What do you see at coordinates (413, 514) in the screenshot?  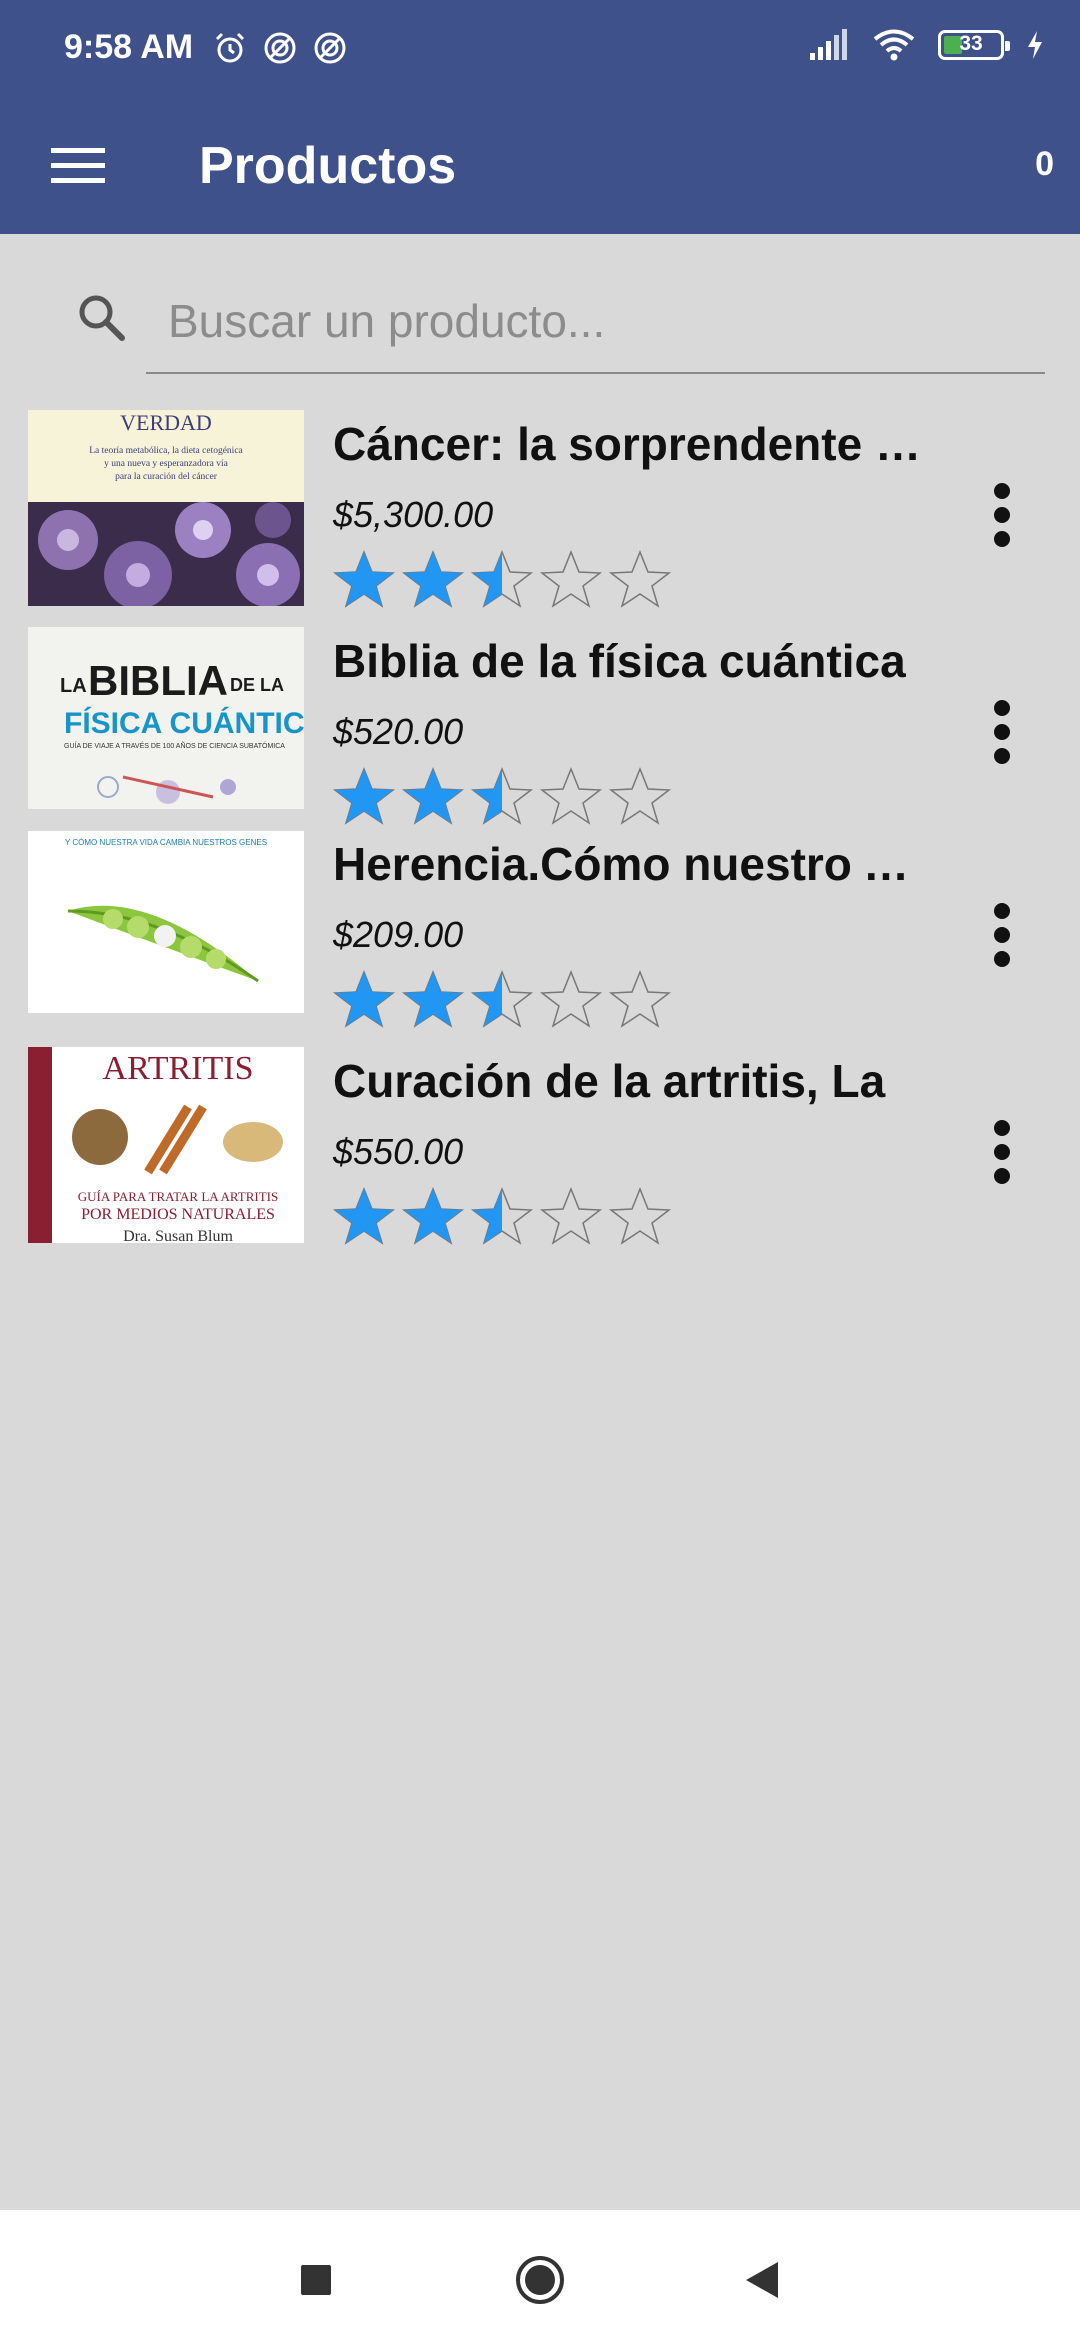 I see `product-price: $5,300.00` at bounding box center [413, 514].